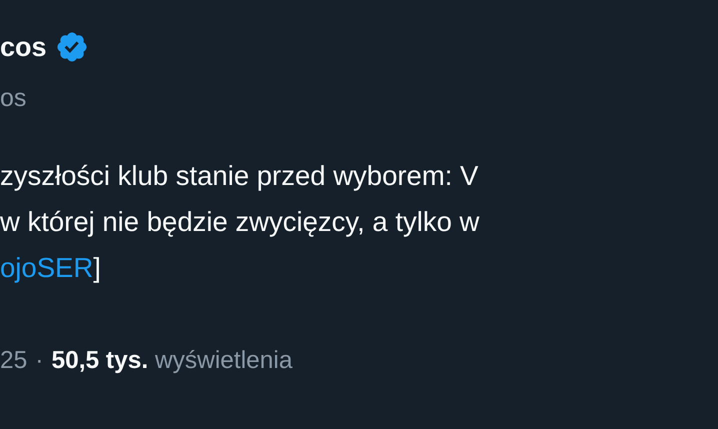 The image size is (718, 429). Describe the element at coordinates (171, 361) in the screenshot. I see `view-count: 50,5 tys. wyświetlenia` at that location.